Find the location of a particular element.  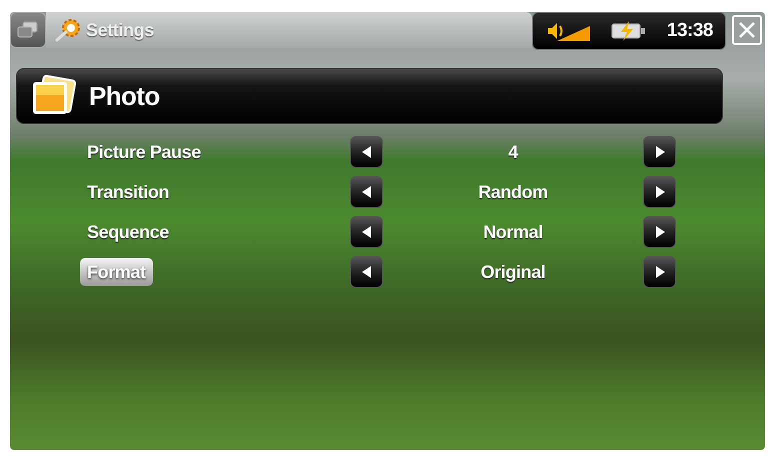

battery-charging-icon is located at coordinates (628, 31).